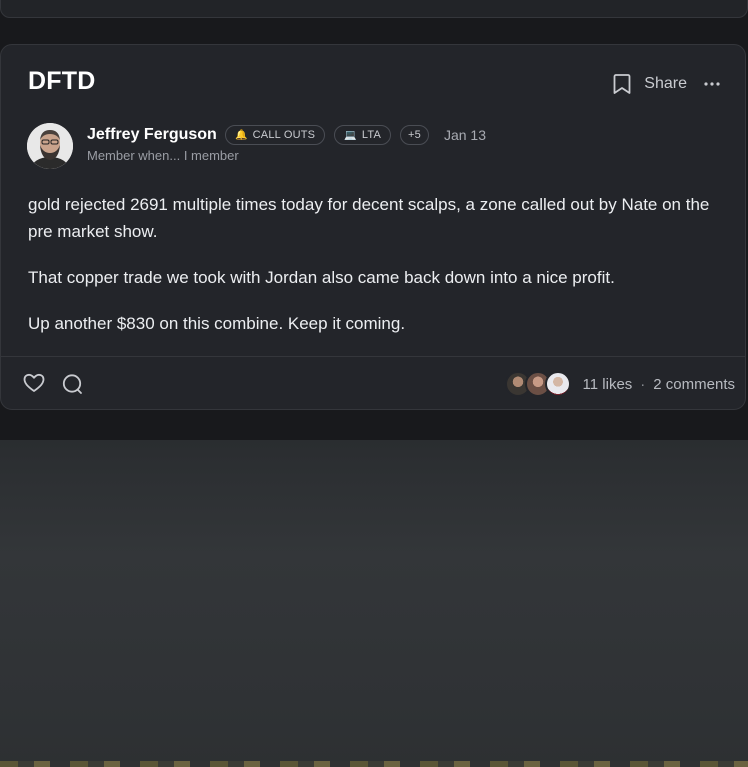 The height and width of the screenshot is (767, 748). I want to click on bell-icon: 🔔, so click(241, 135).